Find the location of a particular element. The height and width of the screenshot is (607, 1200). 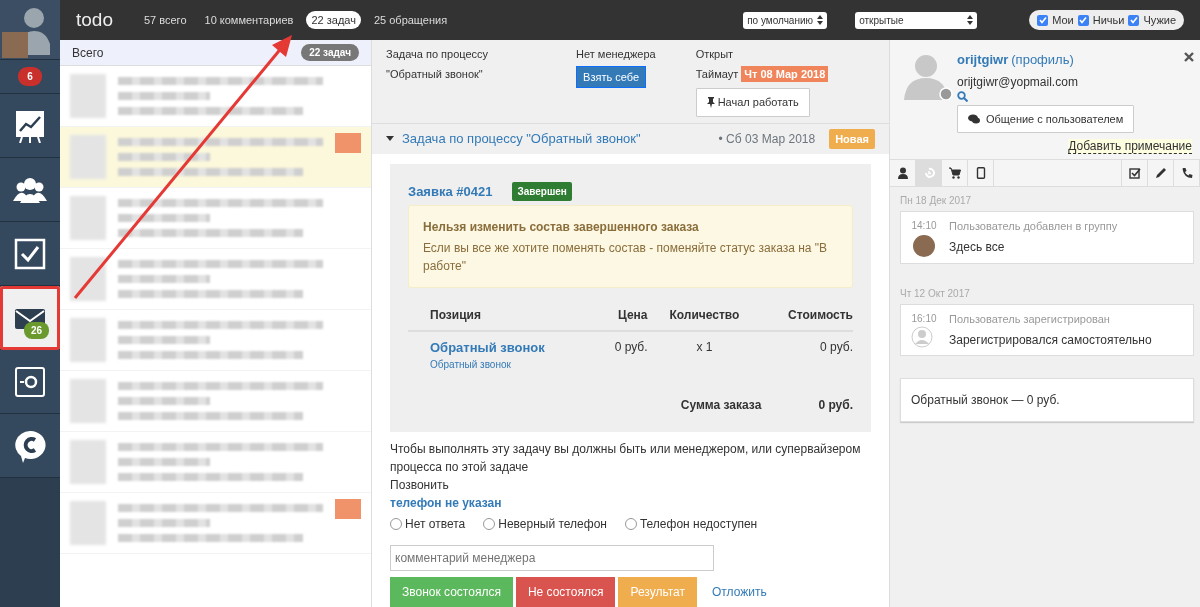

timeout-label: Таймаут is located at coordinates (717, 74).